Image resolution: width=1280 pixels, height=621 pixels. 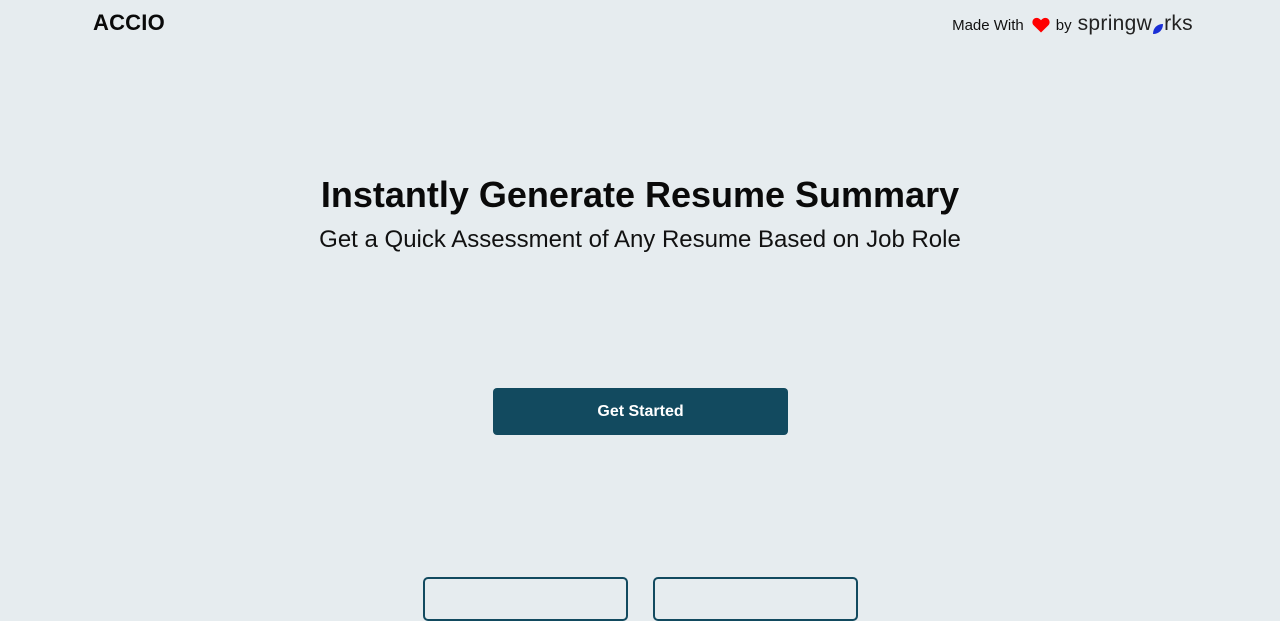 I want to click on by-label: by, so click(x=1063, y=25).